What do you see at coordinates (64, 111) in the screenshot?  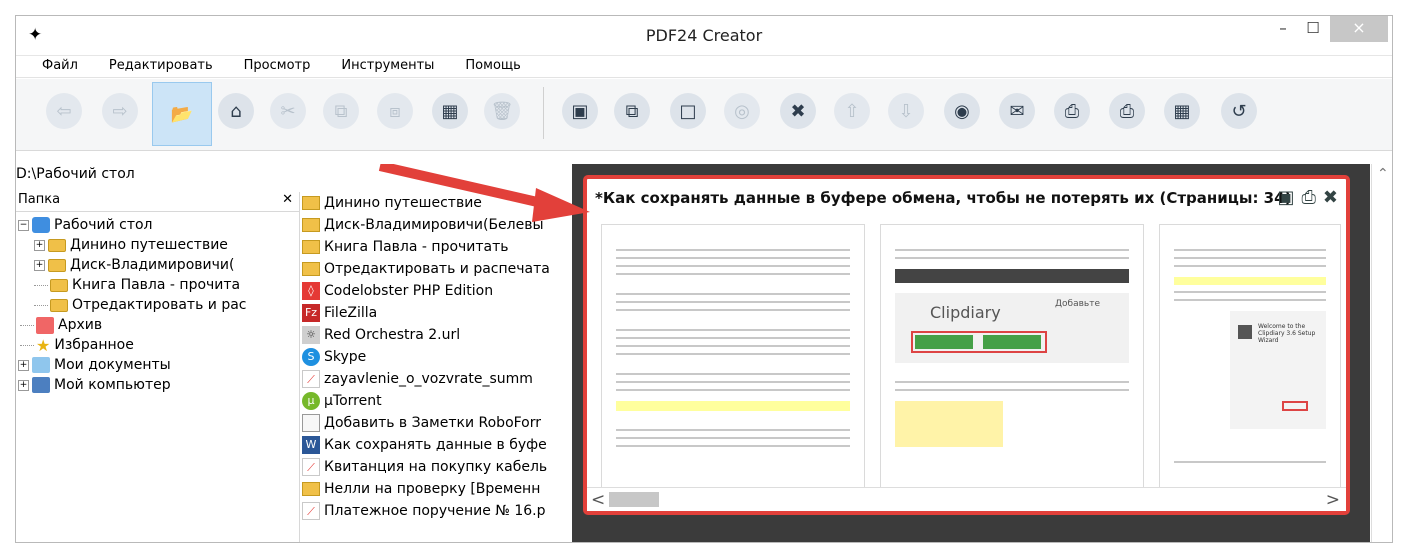 I see `back-icon: ⇦` at bounding box center [64, 111].